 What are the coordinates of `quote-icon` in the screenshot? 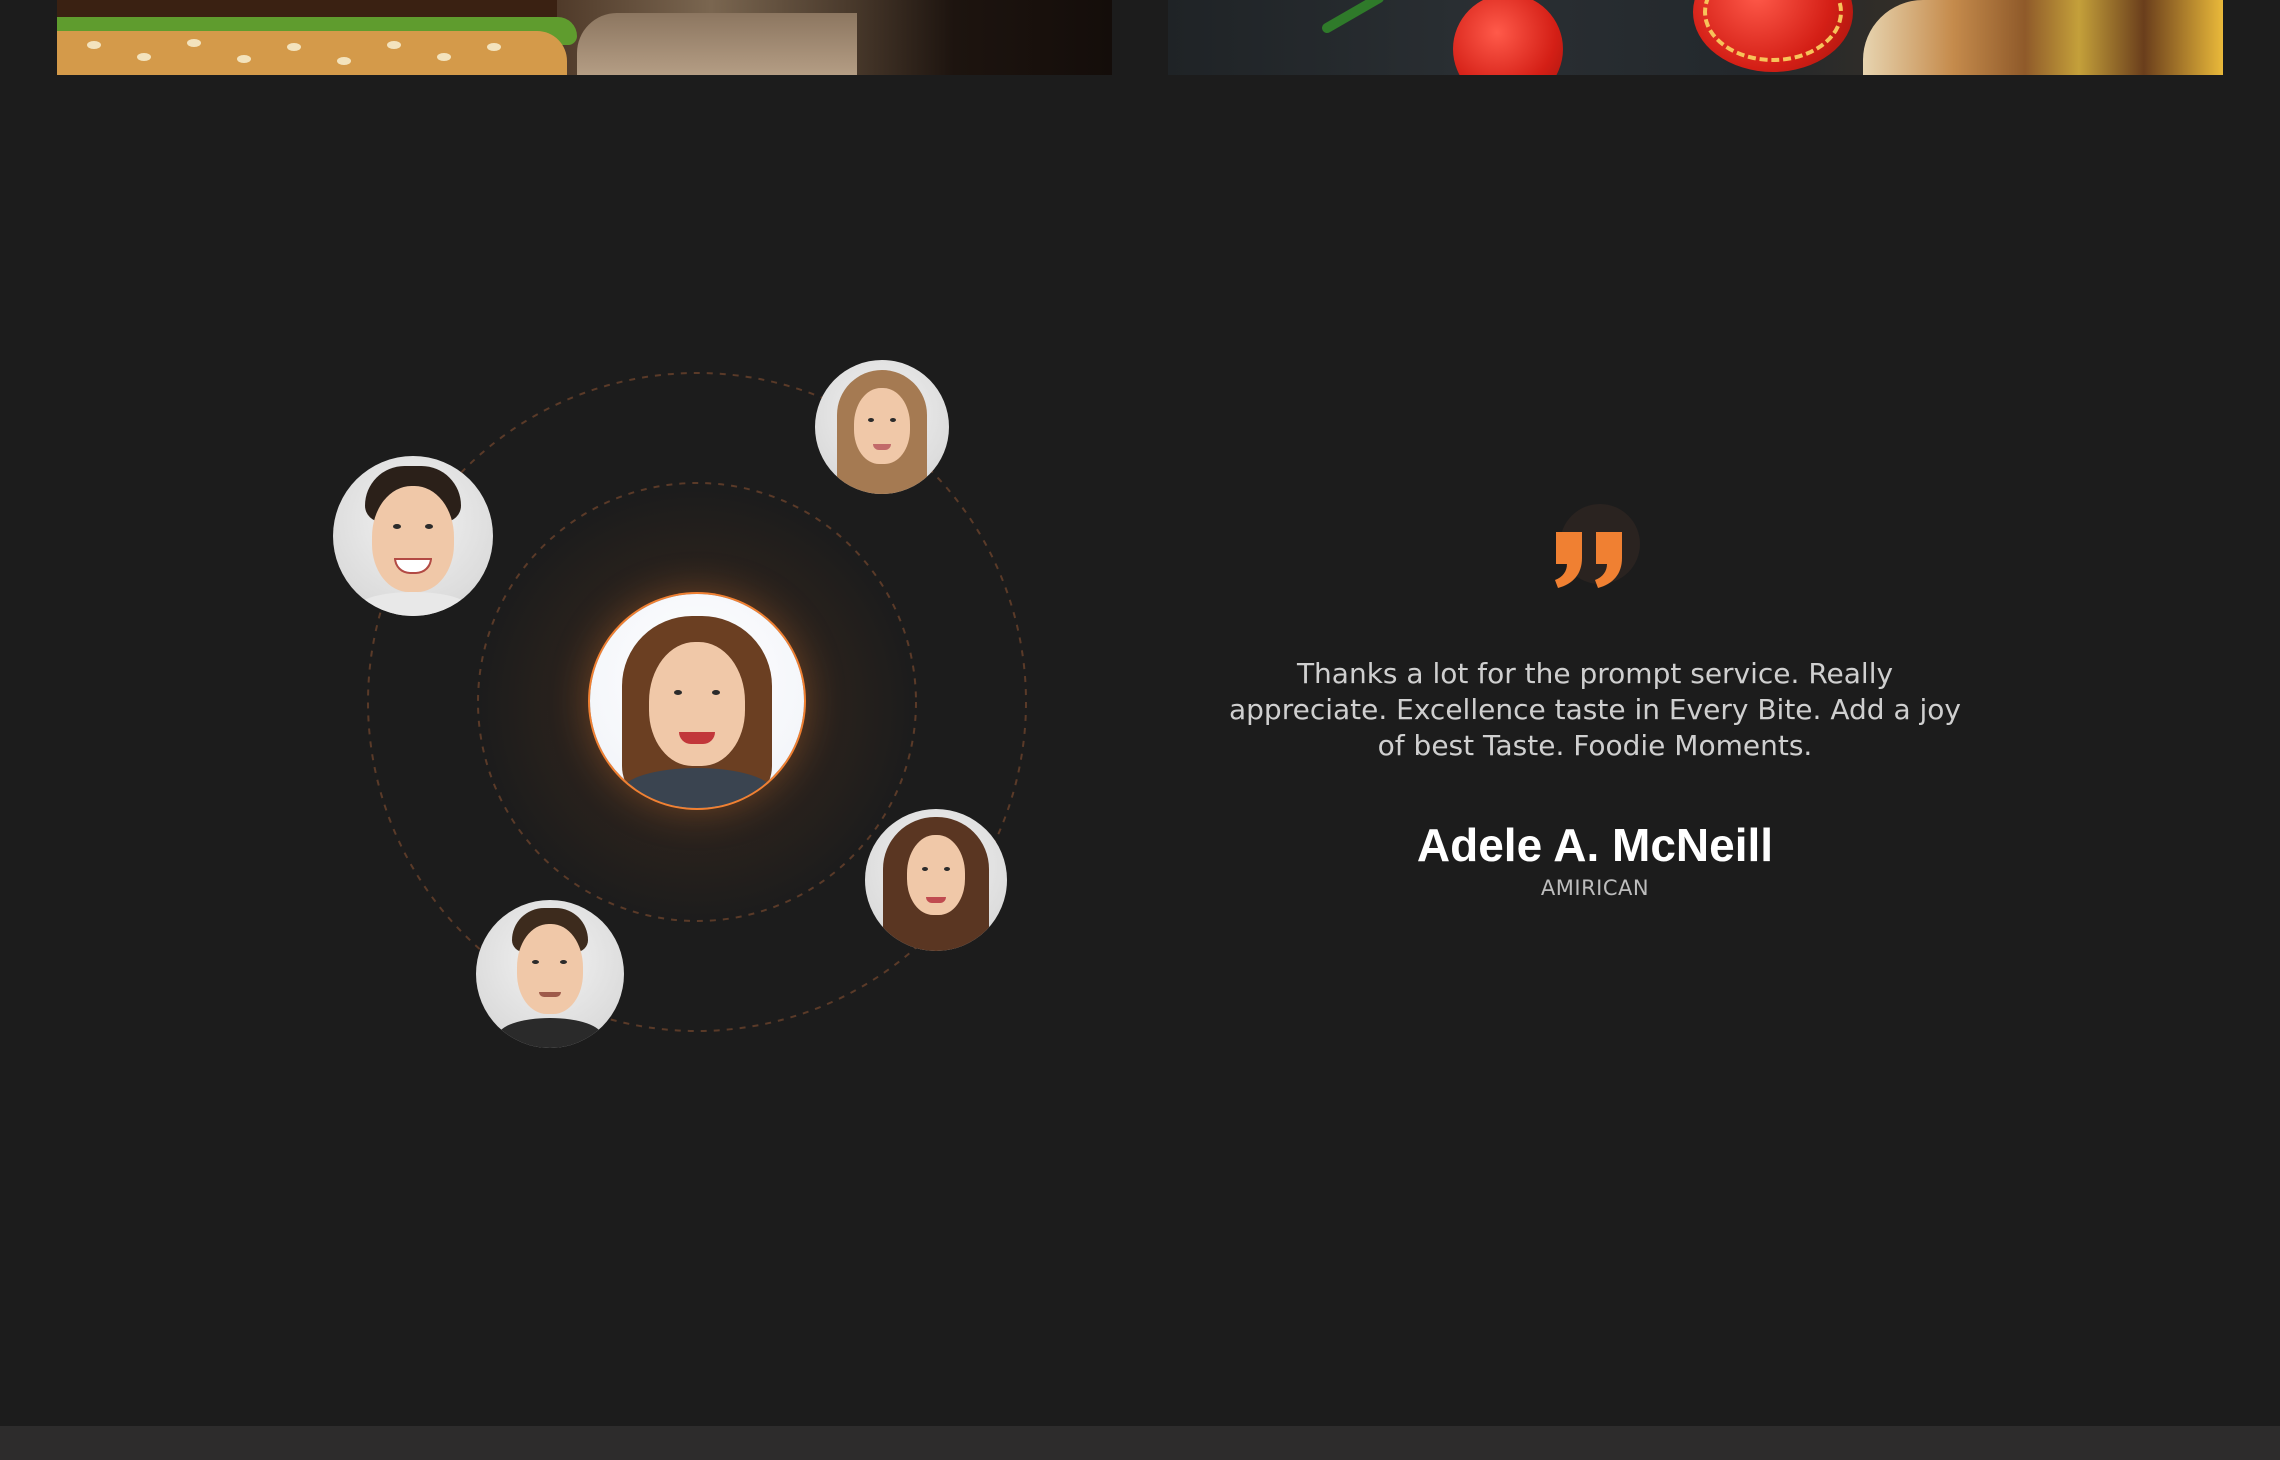 It's located at (1588, 560).